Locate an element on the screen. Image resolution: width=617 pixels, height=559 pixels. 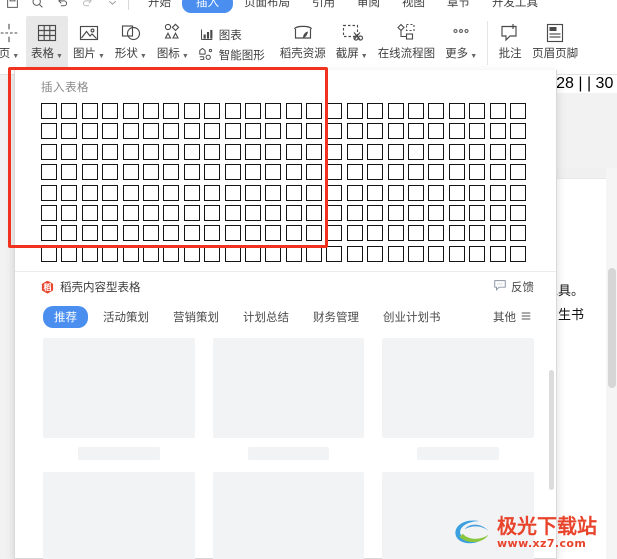
chevron-down-icon is located at coordinates (113, 5).